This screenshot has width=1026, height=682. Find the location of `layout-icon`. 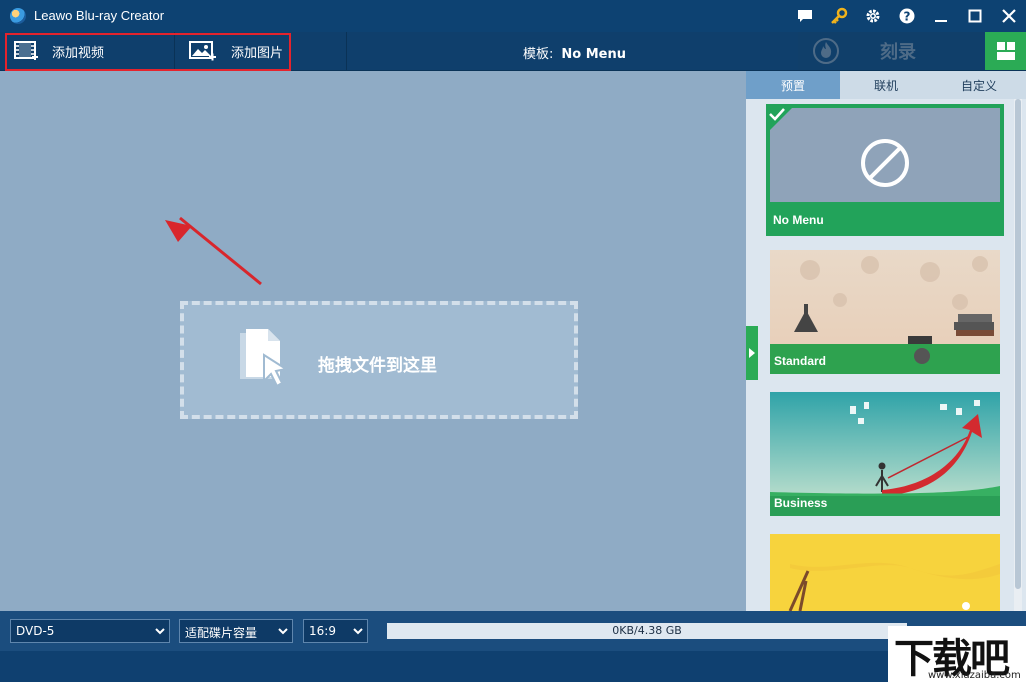

layout-icon is located at coordinates (1005, 51).